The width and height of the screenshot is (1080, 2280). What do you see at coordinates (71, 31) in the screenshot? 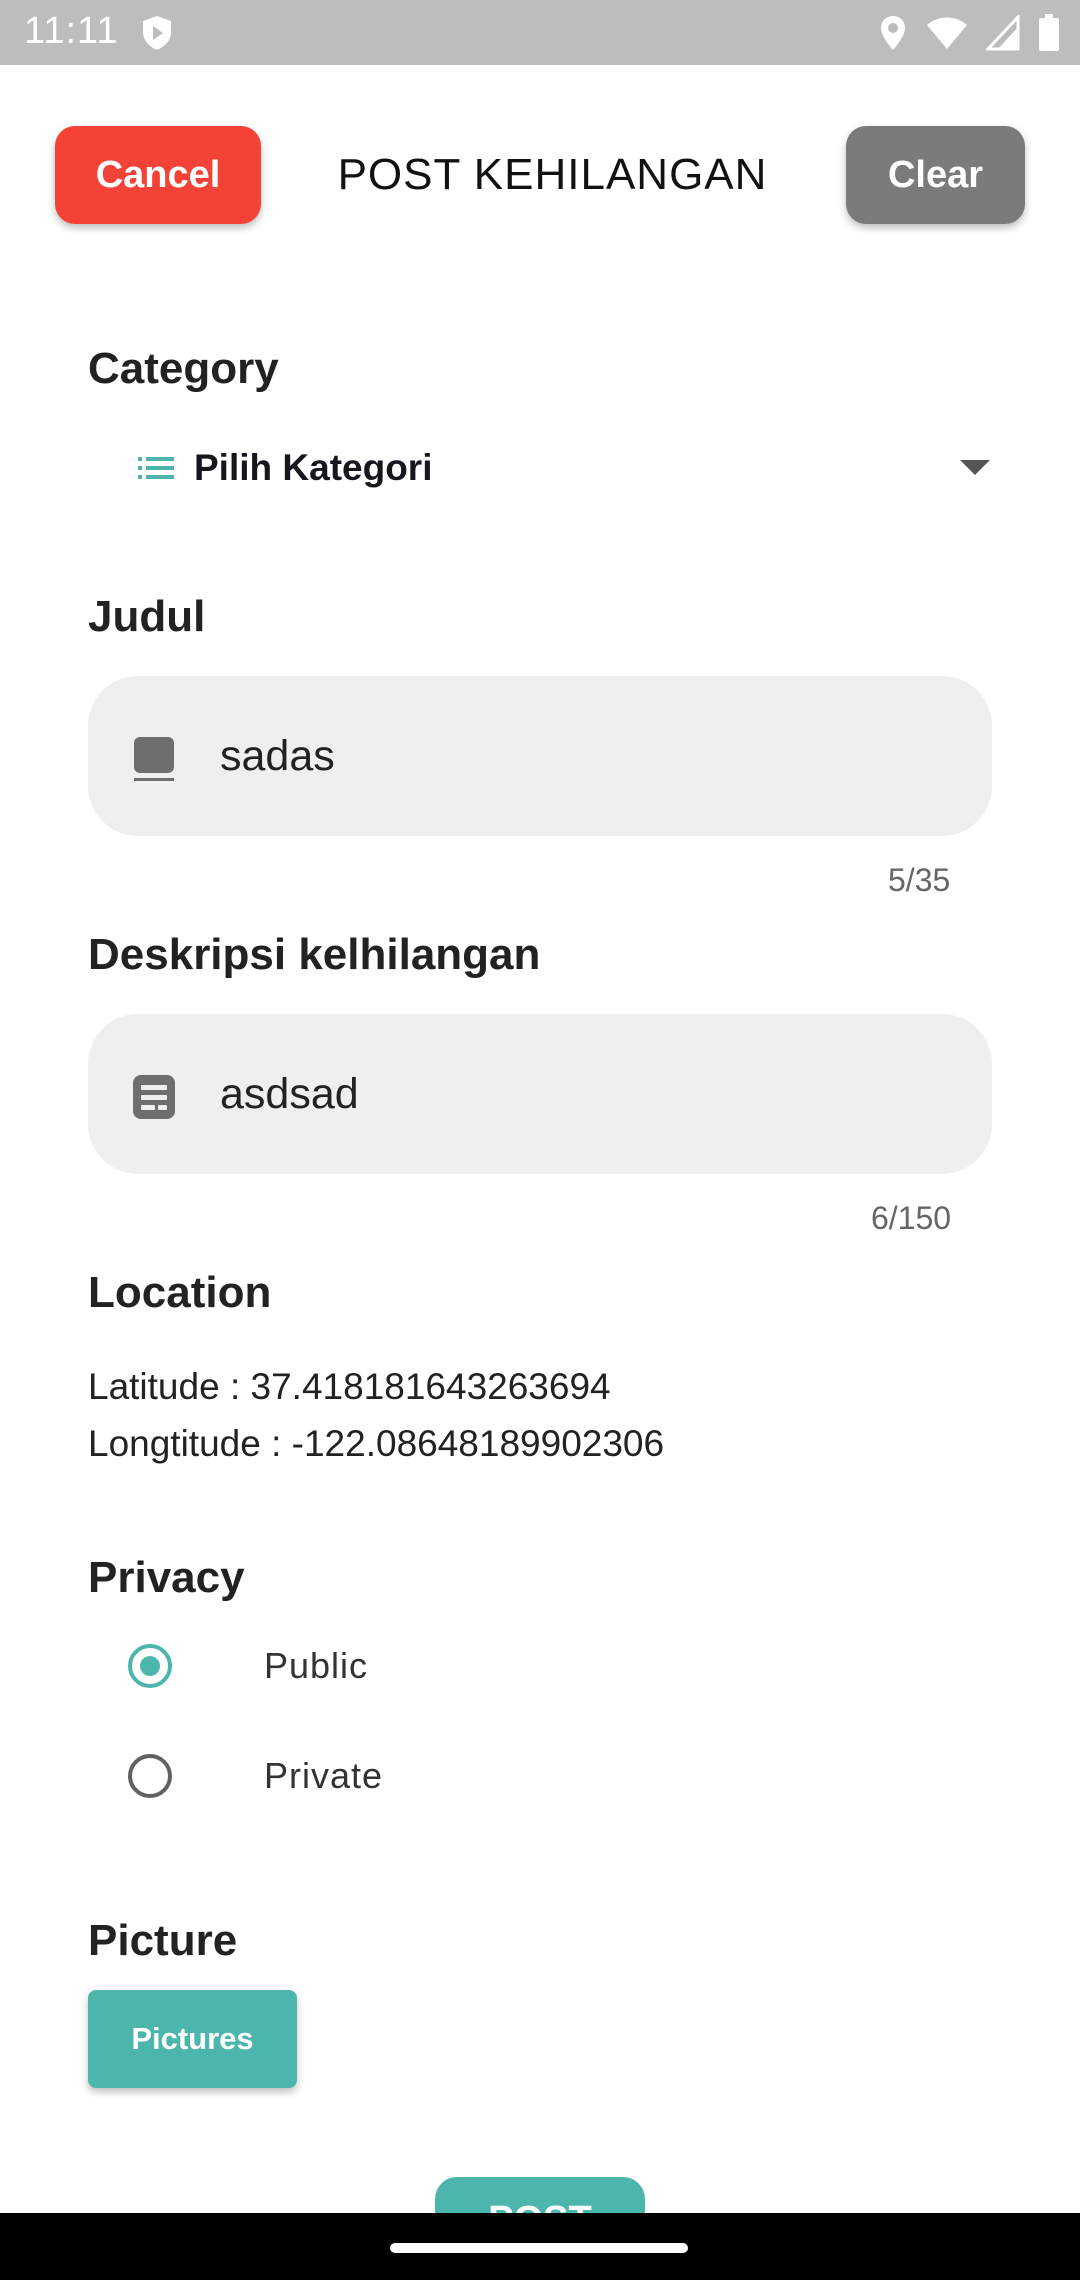
I see `status-time: 11:11` at bounding box center [71, 31].